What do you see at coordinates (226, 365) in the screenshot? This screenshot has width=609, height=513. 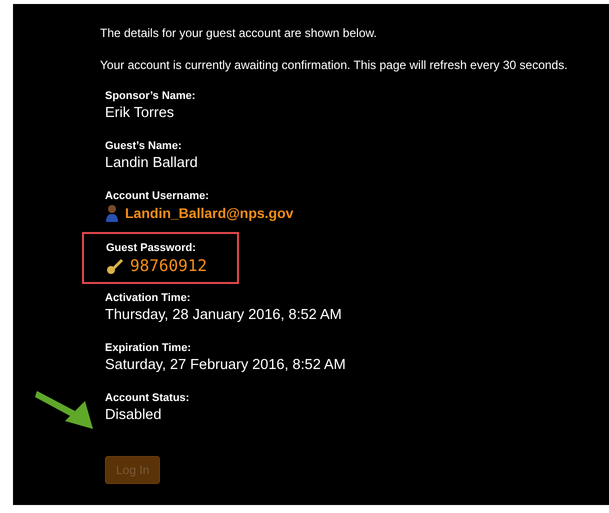 I see `field-value: Saturday, 27 February 2016, 8:52 AM` at bounding box center [226, 365].